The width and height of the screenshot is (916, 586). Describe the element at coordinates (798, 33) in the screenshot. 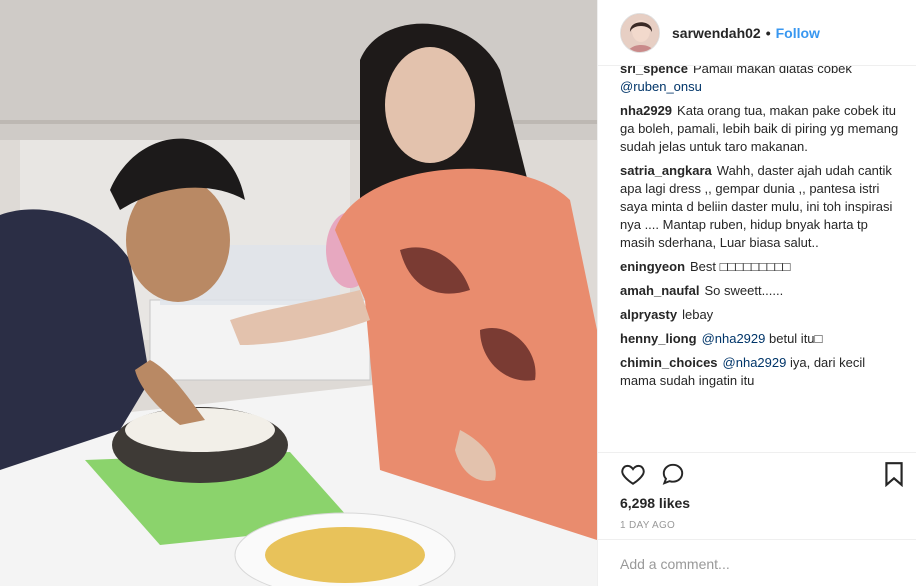

I see `follow-button: Follow` at that location.